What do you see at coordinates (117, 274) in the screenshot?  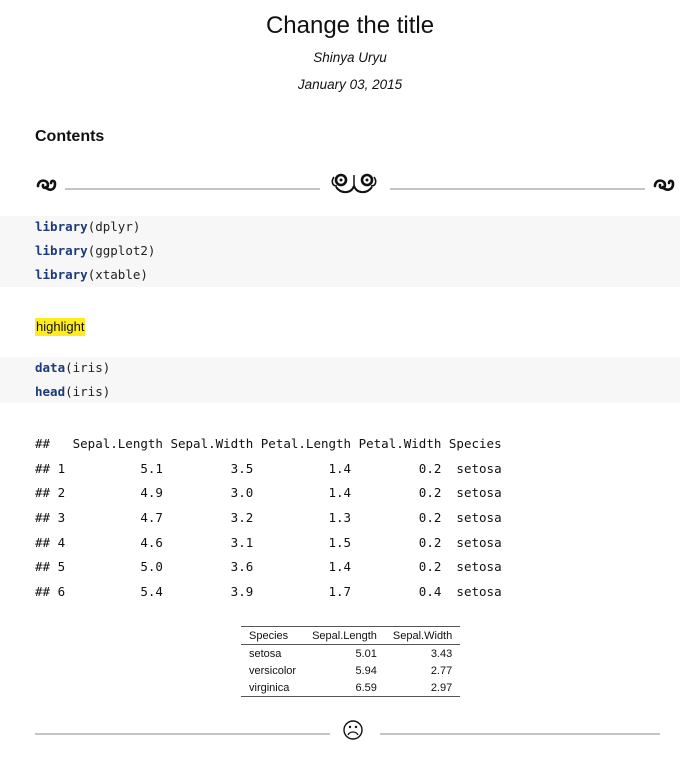 I see `code-args: (xtable)` at bounding box center [117, 274].